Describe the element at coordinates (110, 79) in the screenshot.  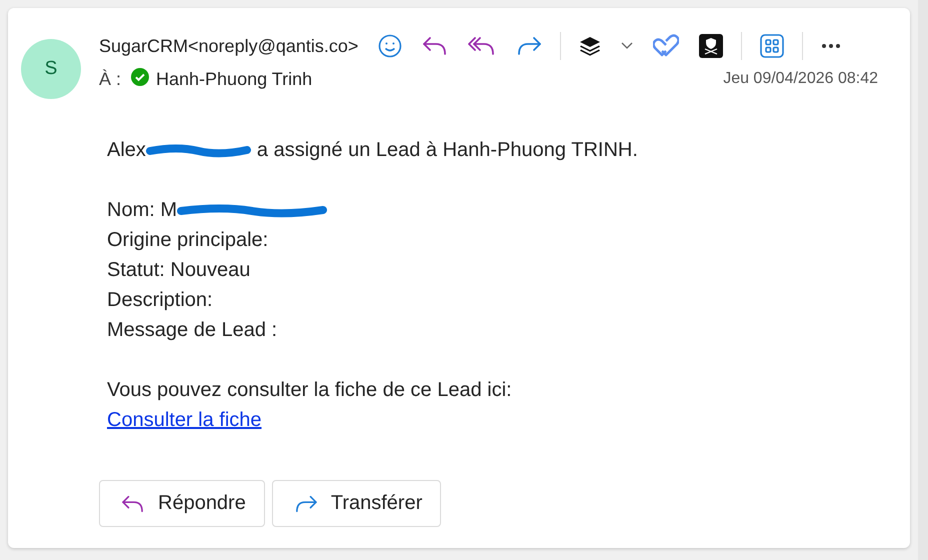
I see `recipient-label: À :` at that location.